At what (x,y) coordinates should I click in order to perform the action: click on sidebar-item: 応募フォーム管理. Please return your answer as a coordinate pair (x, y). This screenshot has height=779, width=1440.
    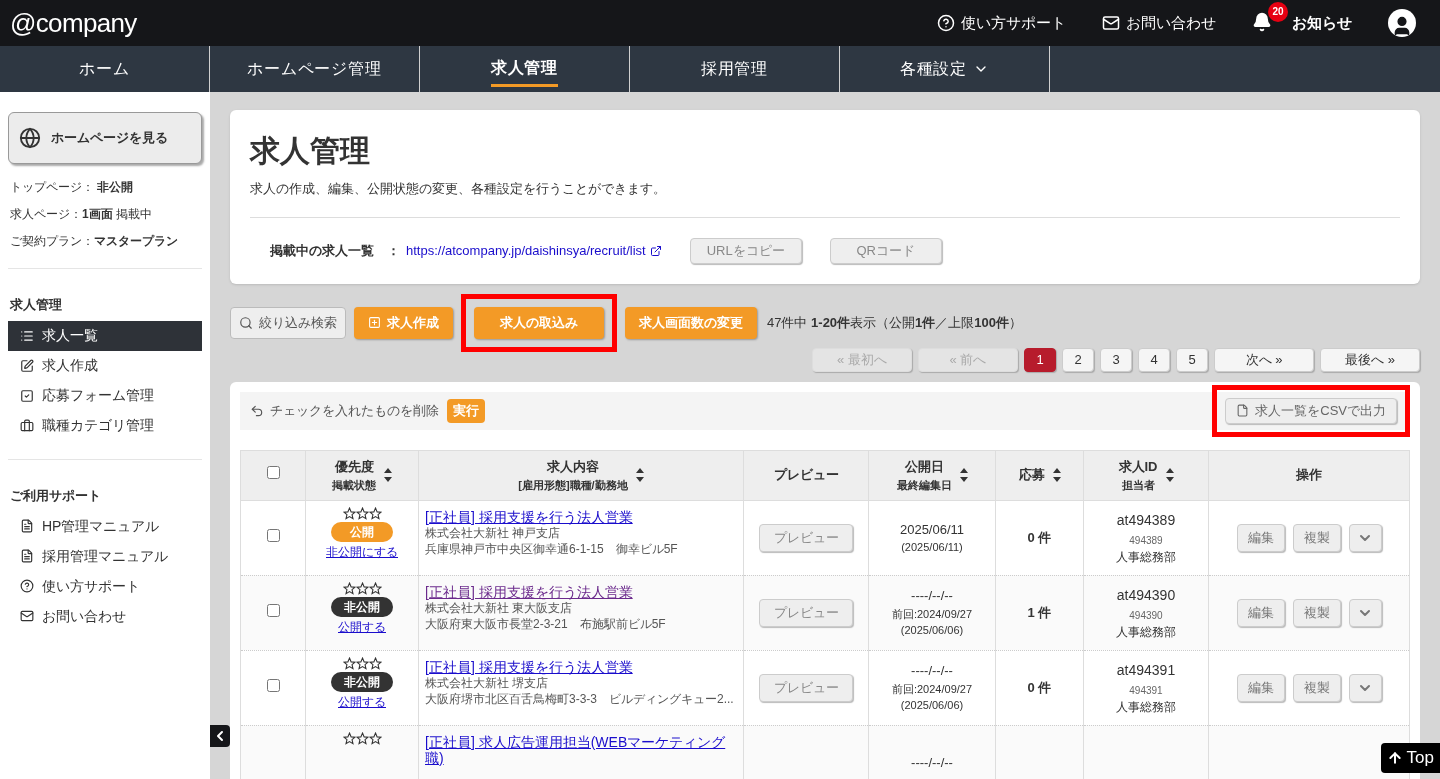
    Looking at the image, I should click on (105, 395).